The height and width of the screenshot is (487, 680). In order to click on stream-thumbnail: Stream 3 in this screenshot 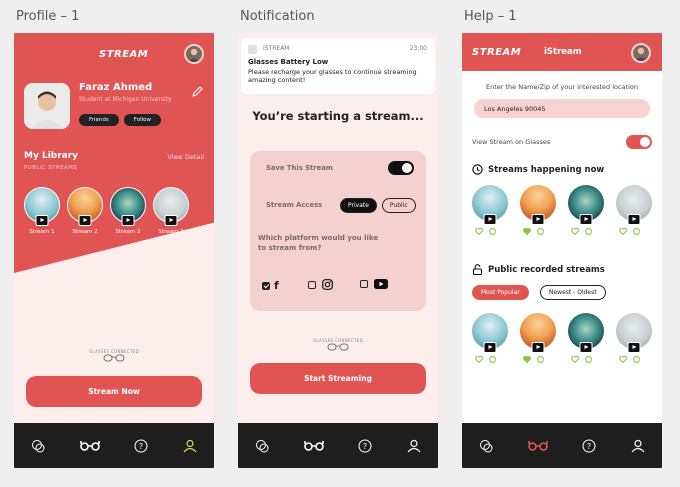, I will do `click(171, 211)`.